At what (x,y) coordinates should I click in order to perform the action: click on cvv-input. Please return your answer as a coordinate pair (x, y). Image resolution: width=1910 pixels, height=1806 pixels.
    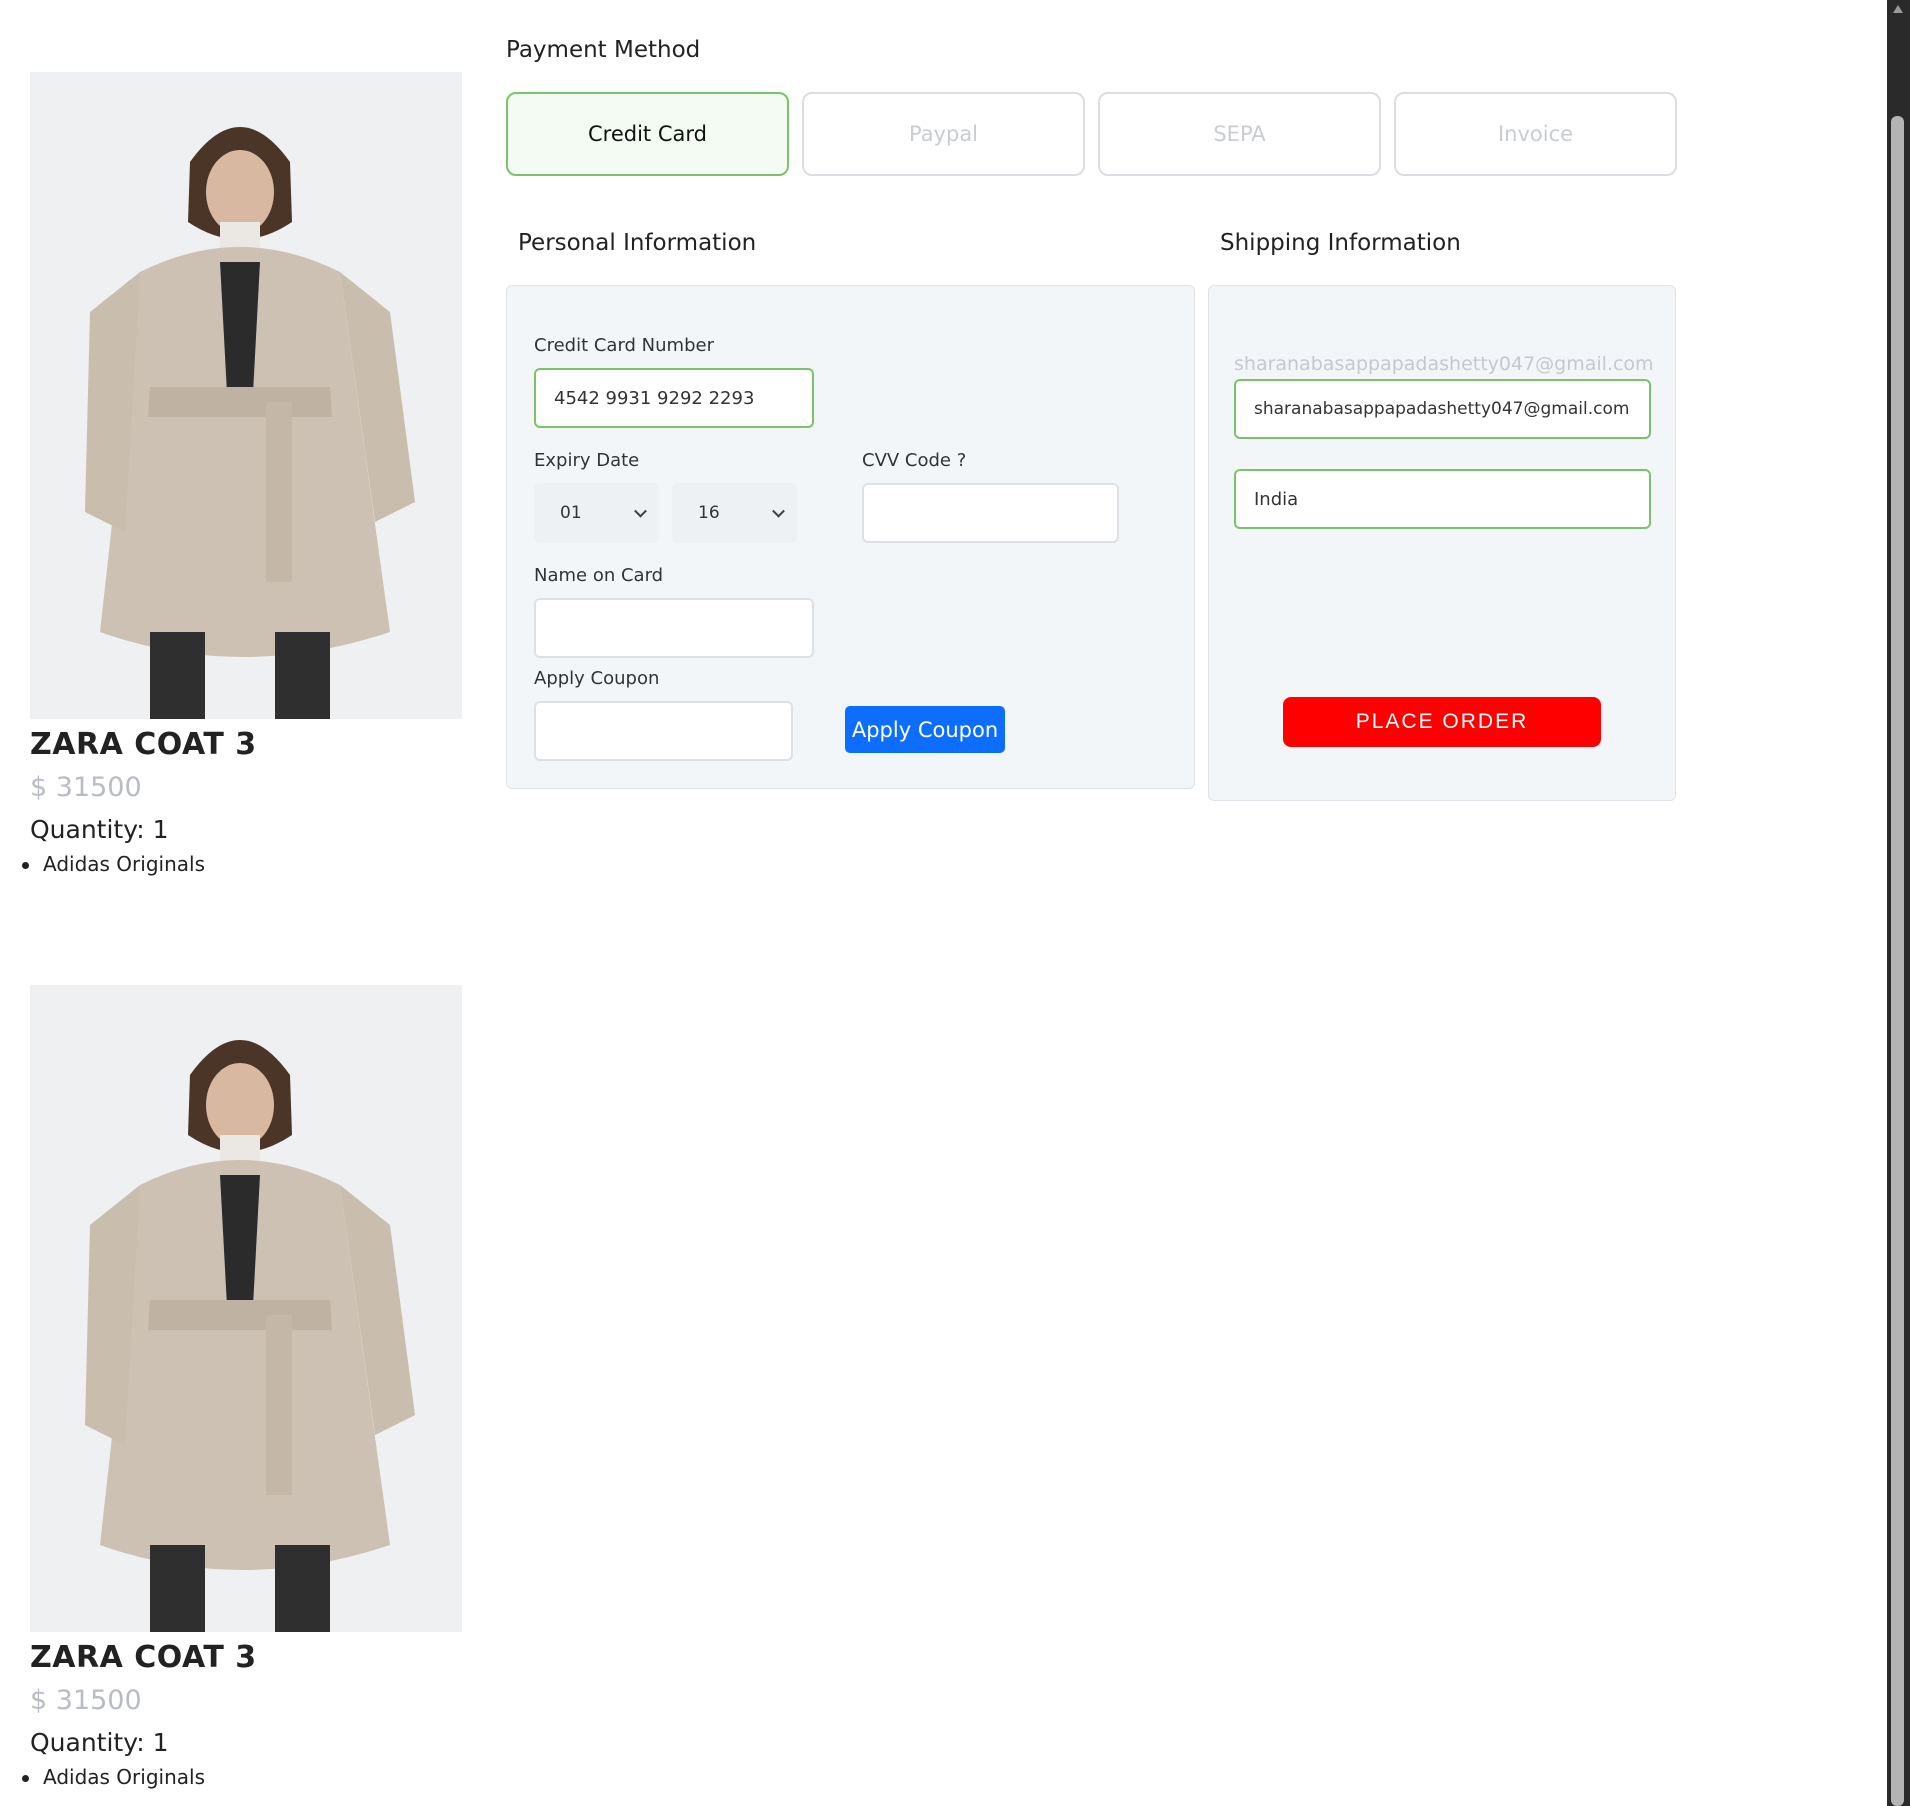
    Looking at the image, I should click on (990, 513).